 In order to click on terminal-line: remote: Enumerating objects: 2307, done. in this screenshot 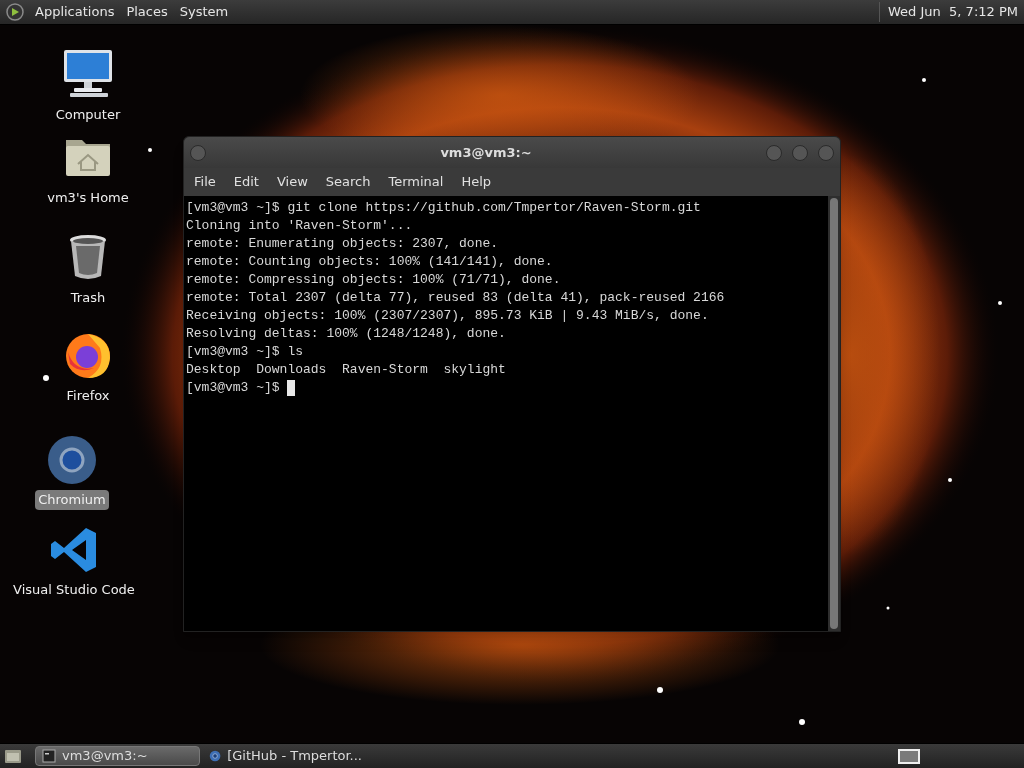, I will do `click(342, 244)`.